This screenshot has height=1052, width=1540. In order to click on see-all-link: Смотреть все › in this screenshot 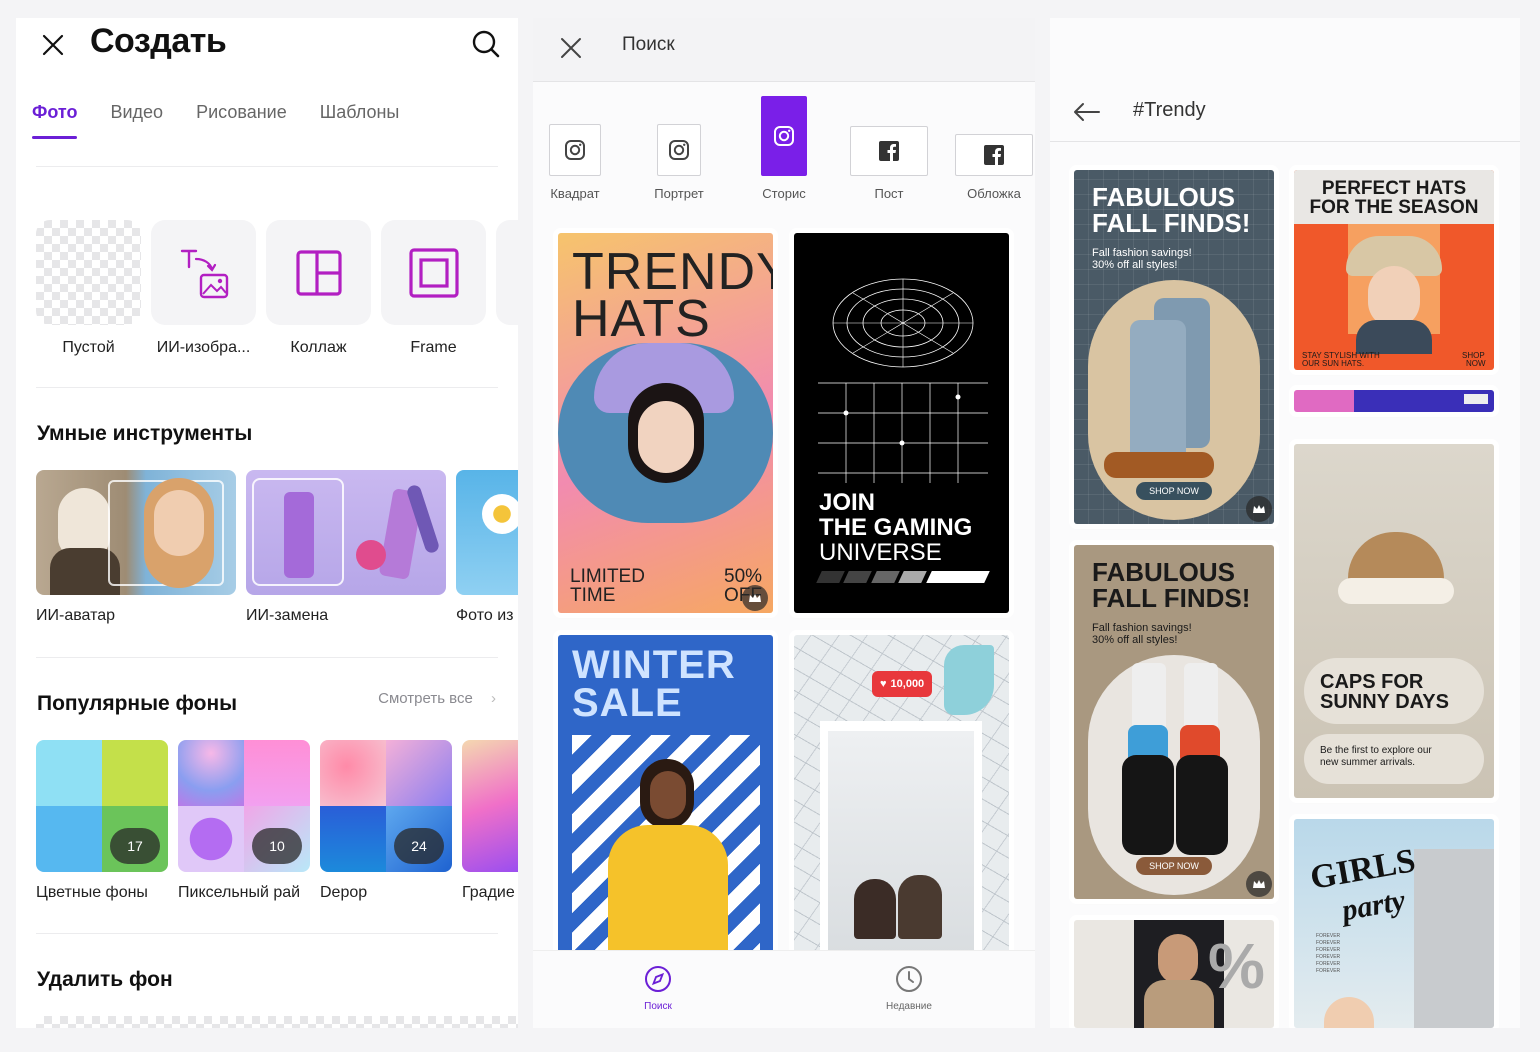, I will do `click(437, 698)`.